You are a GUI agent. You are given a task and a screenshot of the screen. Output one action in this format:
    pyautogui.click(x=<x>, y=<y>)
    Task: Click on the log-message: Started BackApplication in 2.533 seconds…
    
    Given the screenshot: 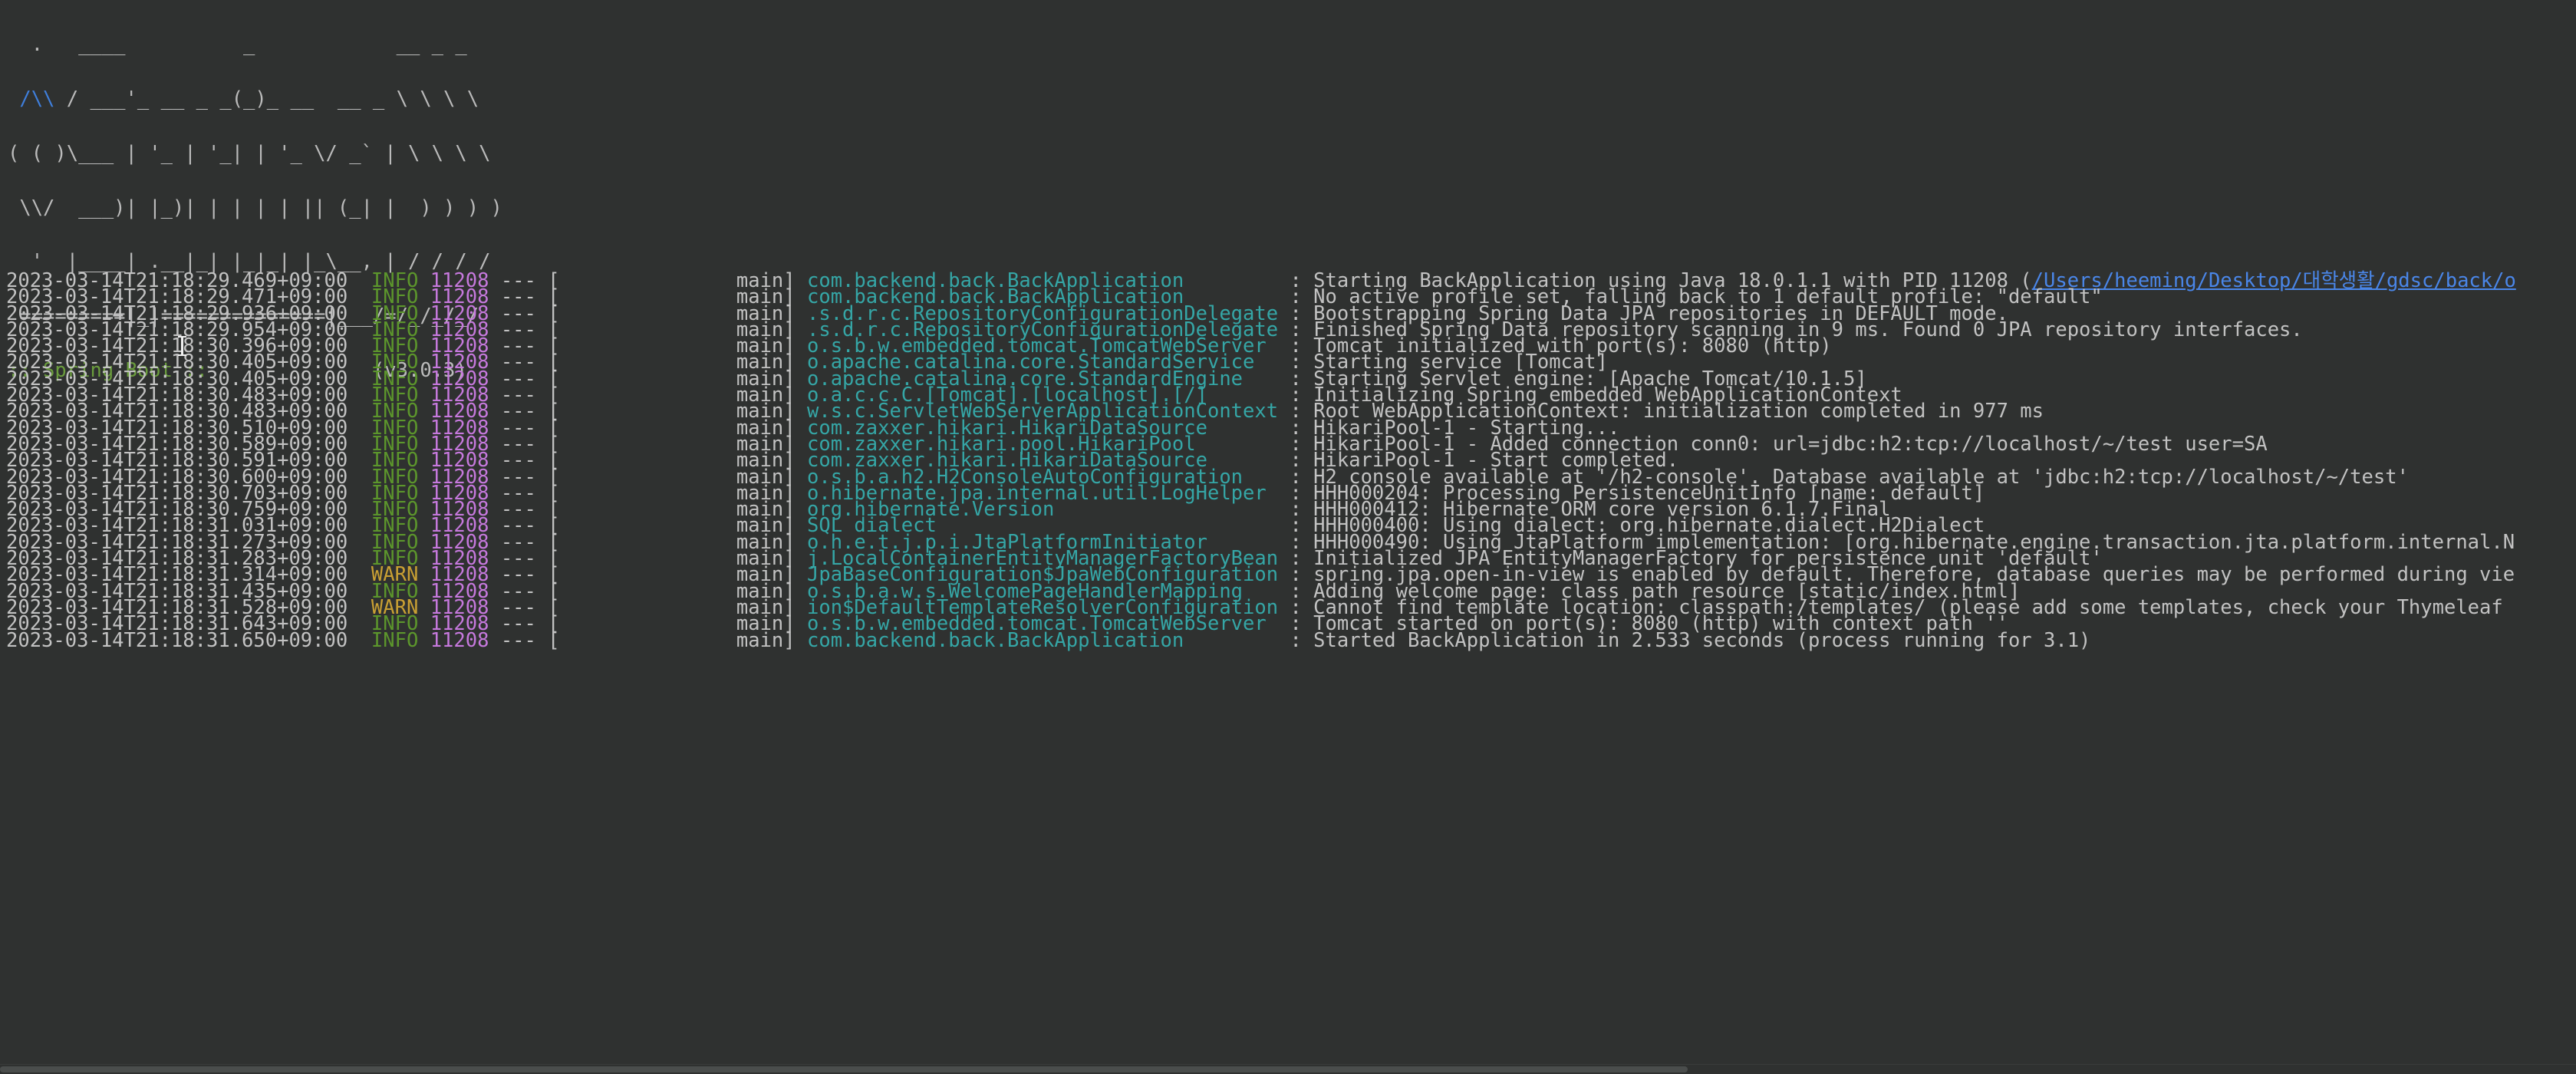 What is the action you would take?
    pyautogui.click(x=1702, y=640)
    